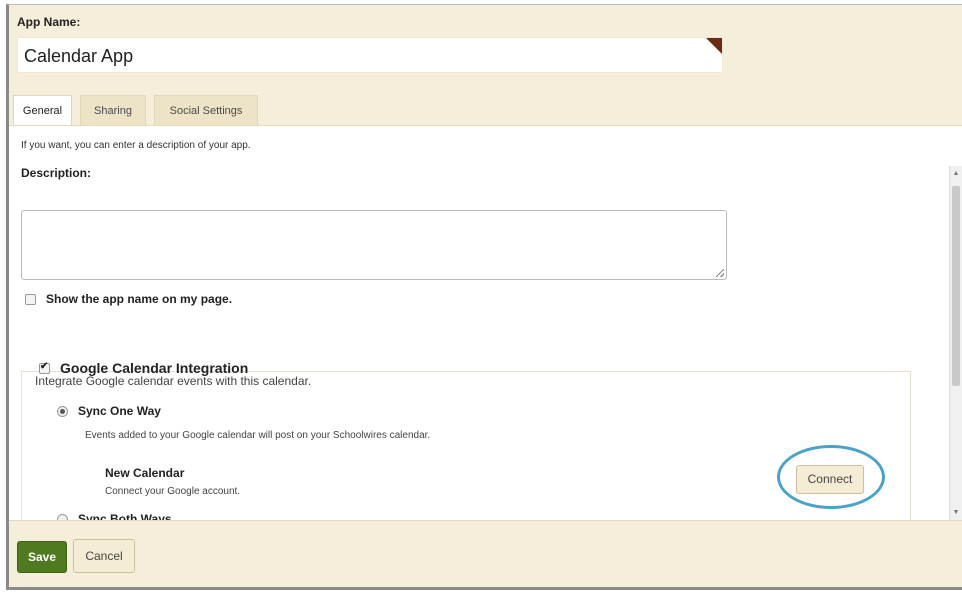  I want to click on footer-bar: Save Cancel, so click(485, 553).